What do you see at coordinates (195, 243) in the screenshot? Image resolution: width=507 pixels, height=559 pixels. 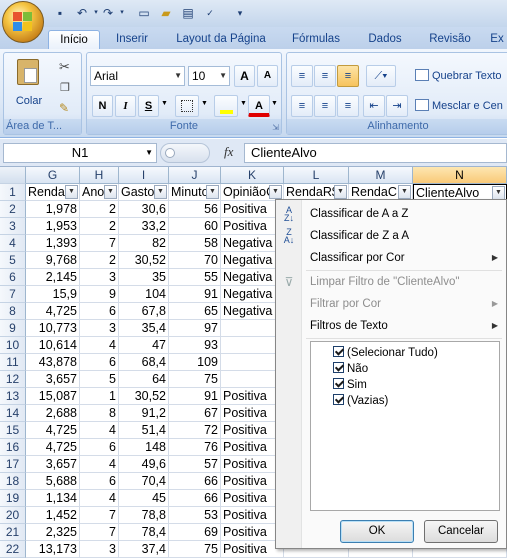 I see `table-cell: 58` at bounding box center [195, 243].